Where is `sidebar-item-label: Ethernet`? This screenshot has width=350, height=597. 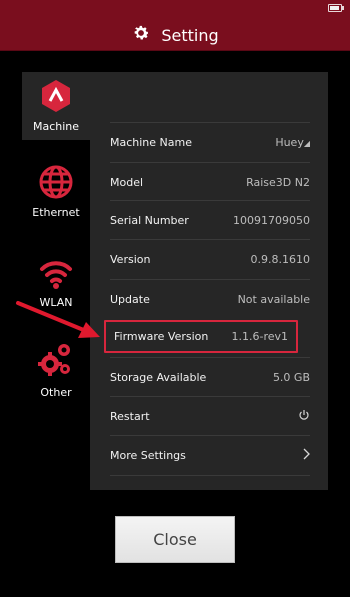 sidebar-item-label: Ethernet is located at coordinates (56, 212).